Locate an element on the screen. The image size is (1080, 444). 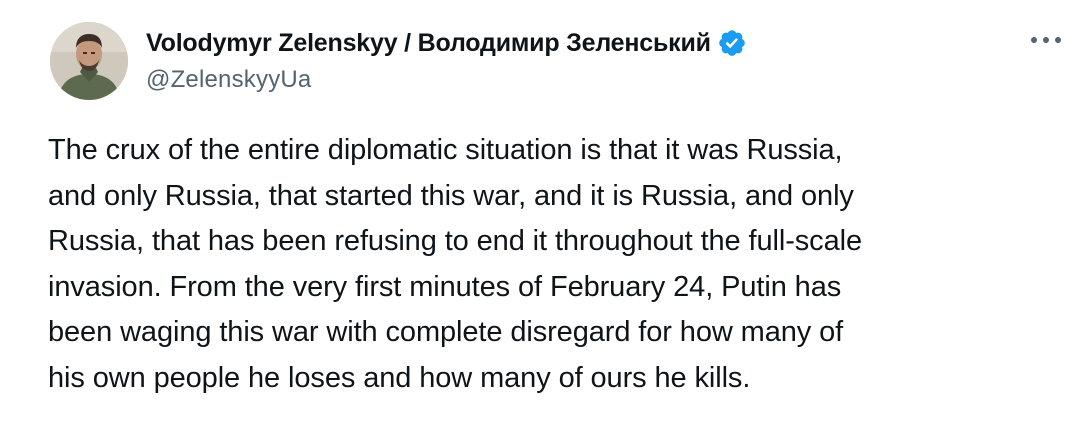
more-options-icon is located at coordinates (1046, 40).